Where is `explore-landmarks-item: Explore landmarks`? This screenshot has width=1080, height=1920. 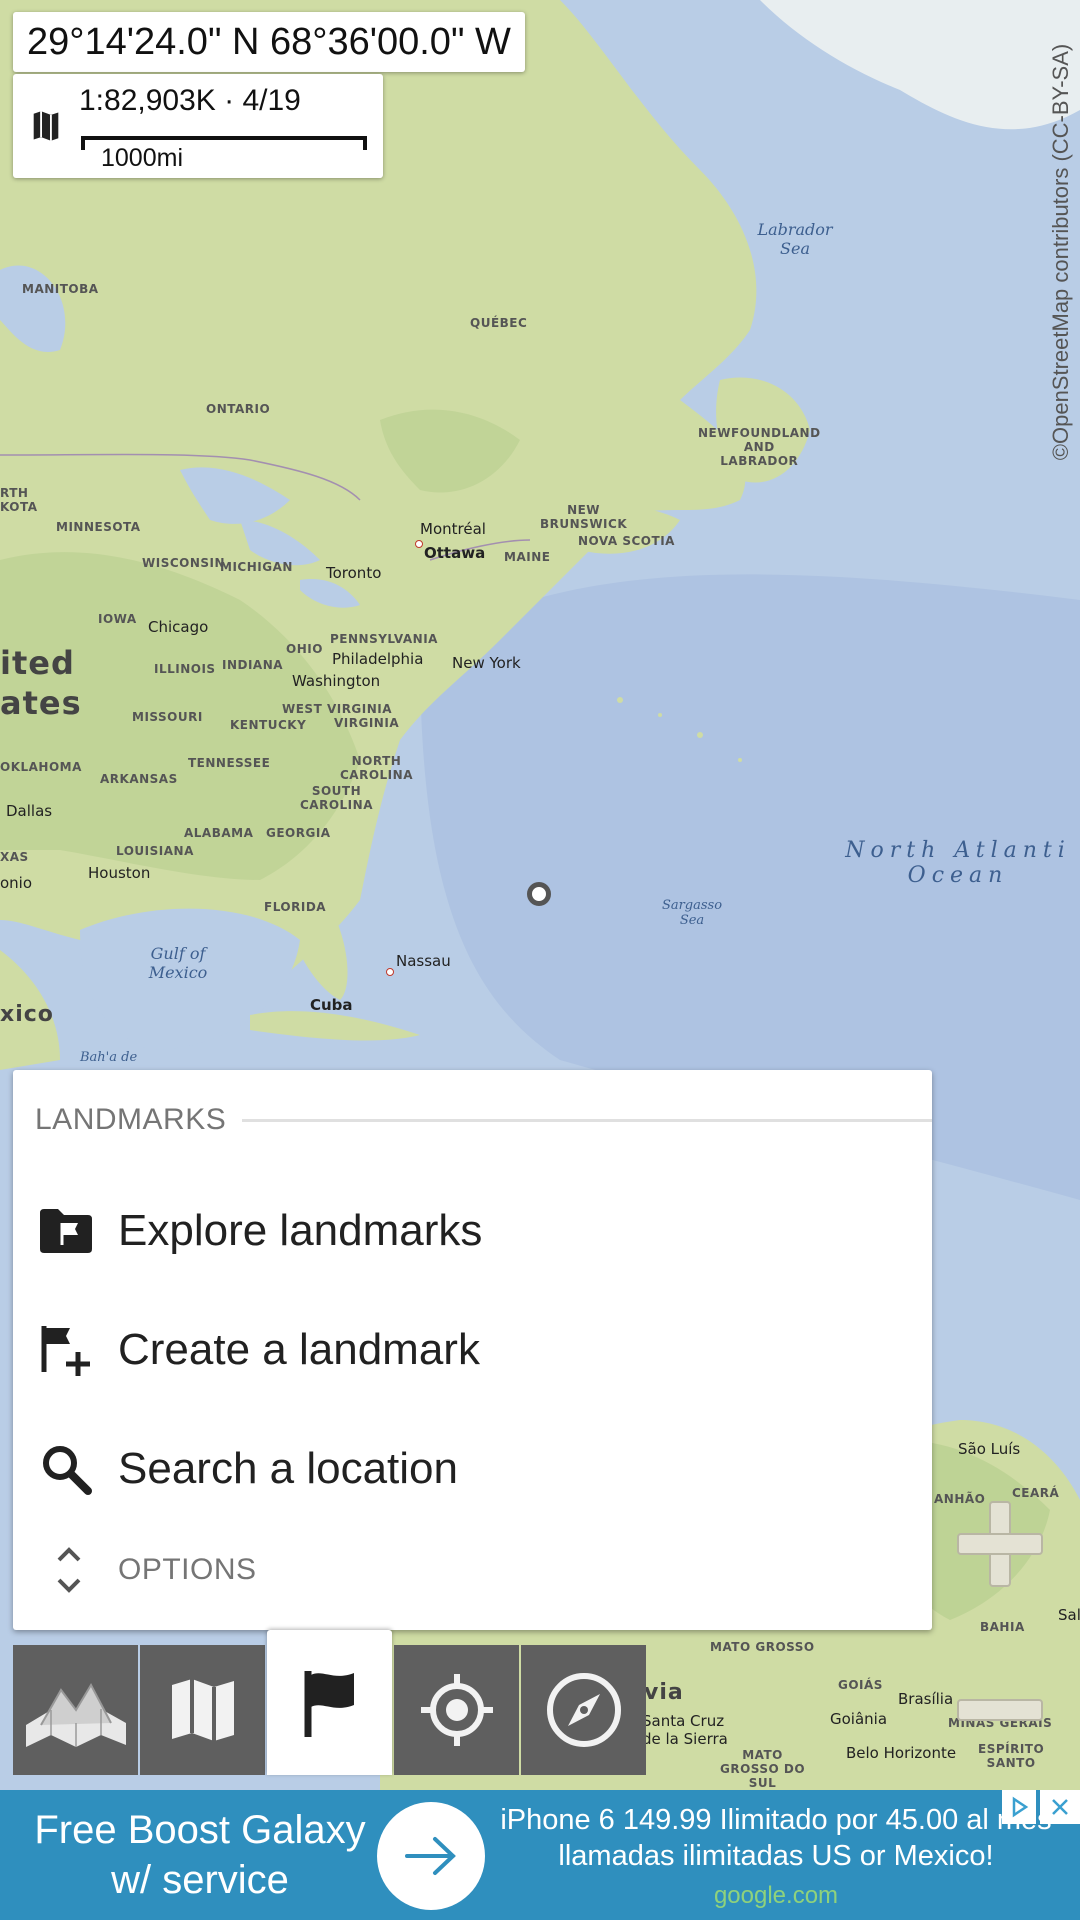 explore-landmarks-item: Explore landmarks is located at coordinates (472, 1231).